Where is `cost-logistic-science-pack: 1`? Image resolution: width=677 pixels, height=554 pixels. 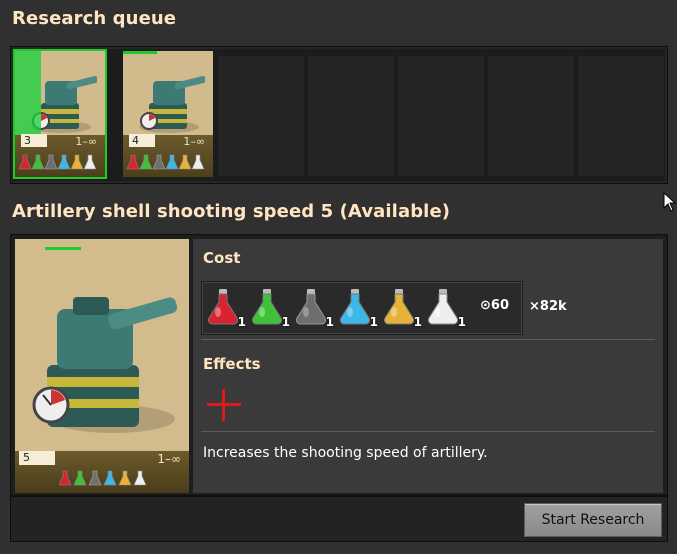 cost-logistic-science-pack: 1 is located at coordinates (271, 308).